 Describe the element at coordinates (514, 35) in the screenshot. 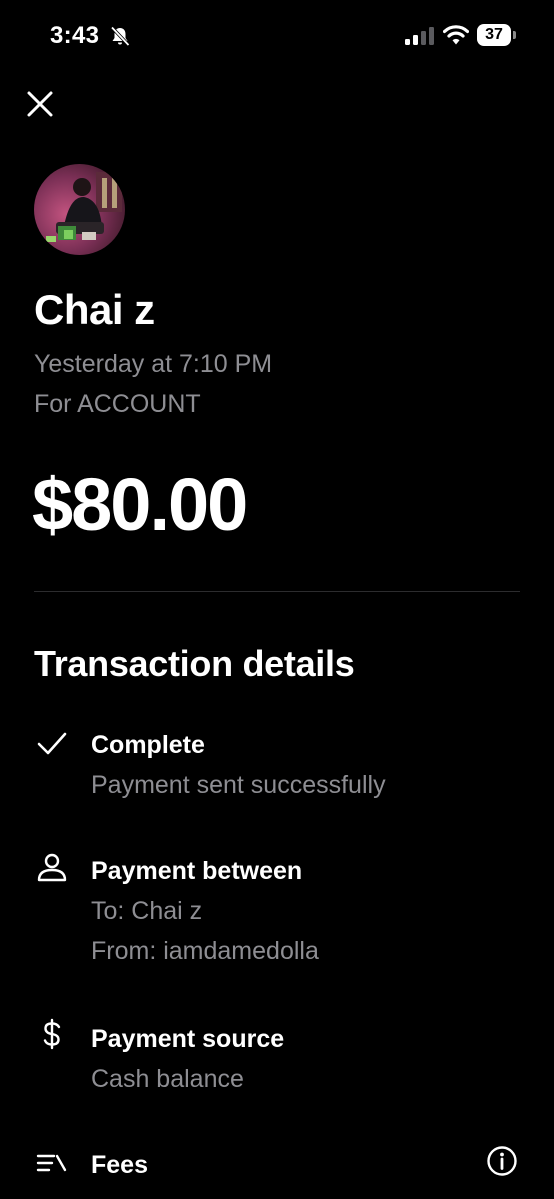

I see `battery-tip` at that location.